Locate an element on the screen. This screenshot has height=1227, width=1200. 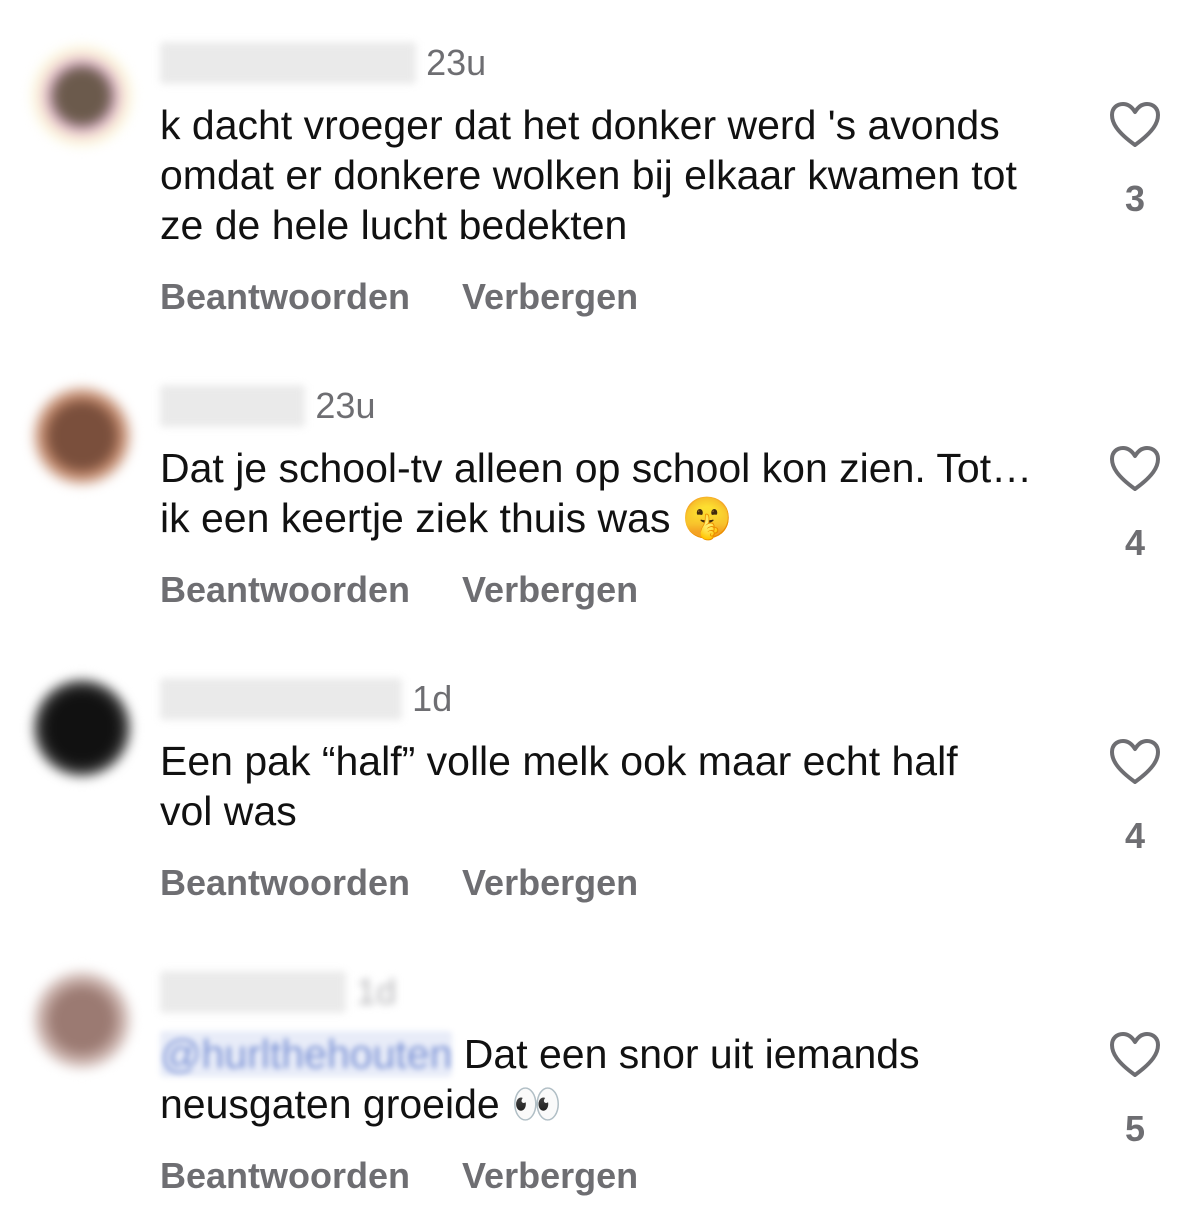
like-control: 5 is located at coordinates (1135, 1091).